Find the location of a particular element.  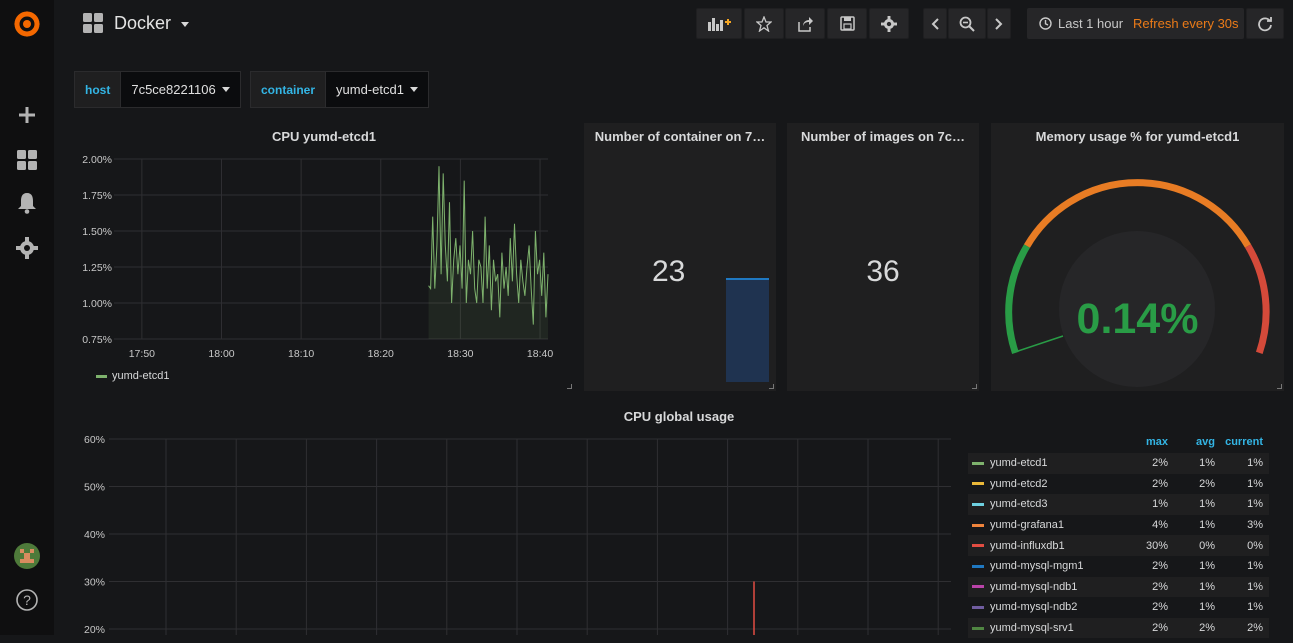

alerting-bell-icon is located at coordinates (27, 203).